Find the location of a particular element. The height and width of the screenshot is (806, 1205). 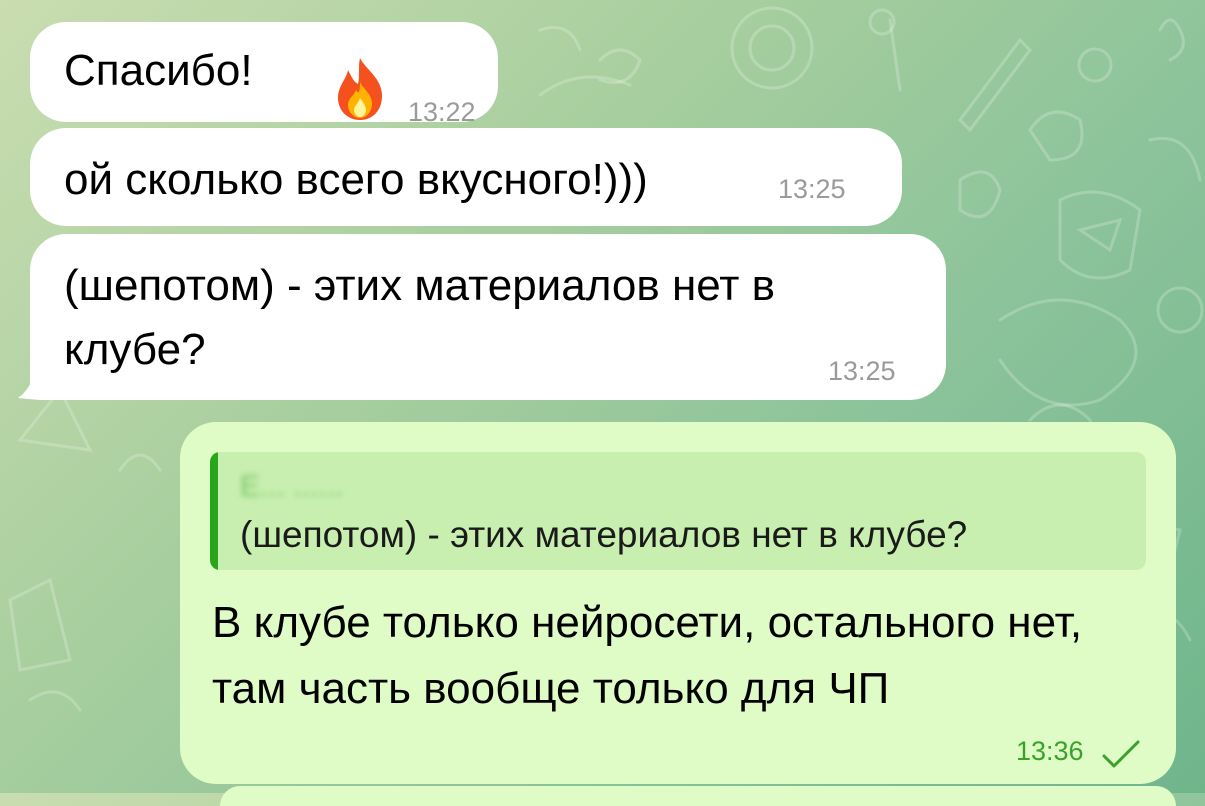

message-time: 13:36 is located at coordinates (1050, 751).